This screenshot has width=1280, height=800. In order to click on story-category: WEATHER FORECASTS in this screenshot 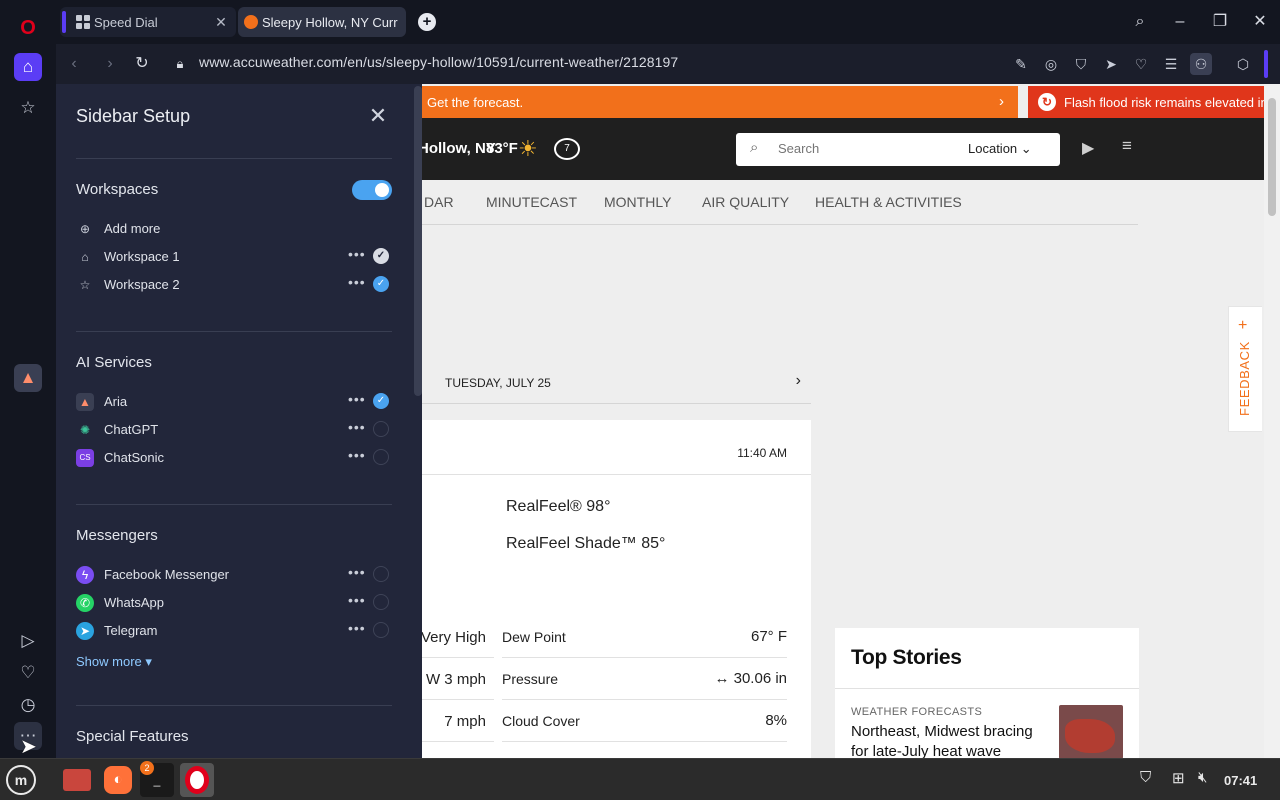, I will do `click(917, 712)`.